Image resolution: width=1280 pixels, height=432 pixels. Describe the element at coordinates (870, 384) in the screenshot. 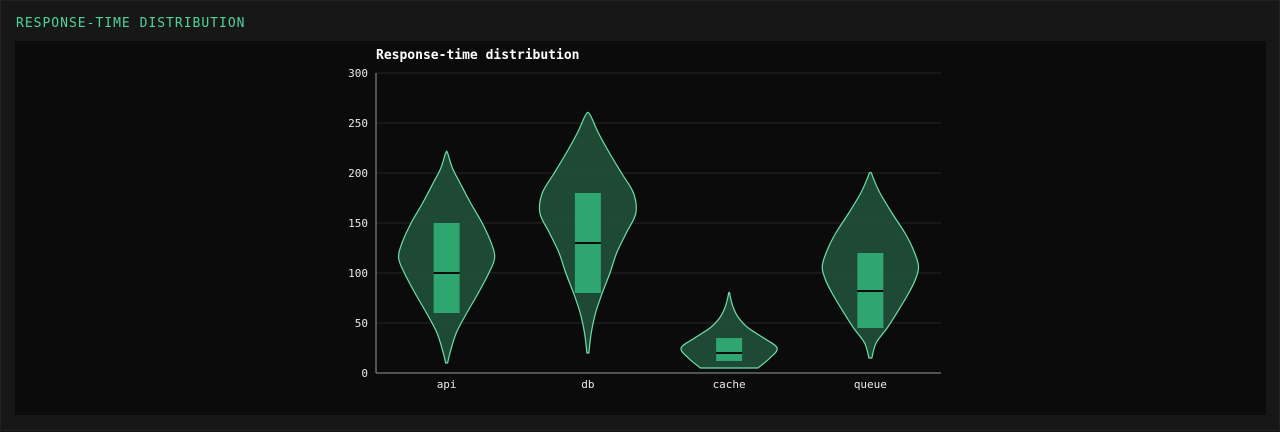

I see `x-tick-label-queue: queue` at that location.